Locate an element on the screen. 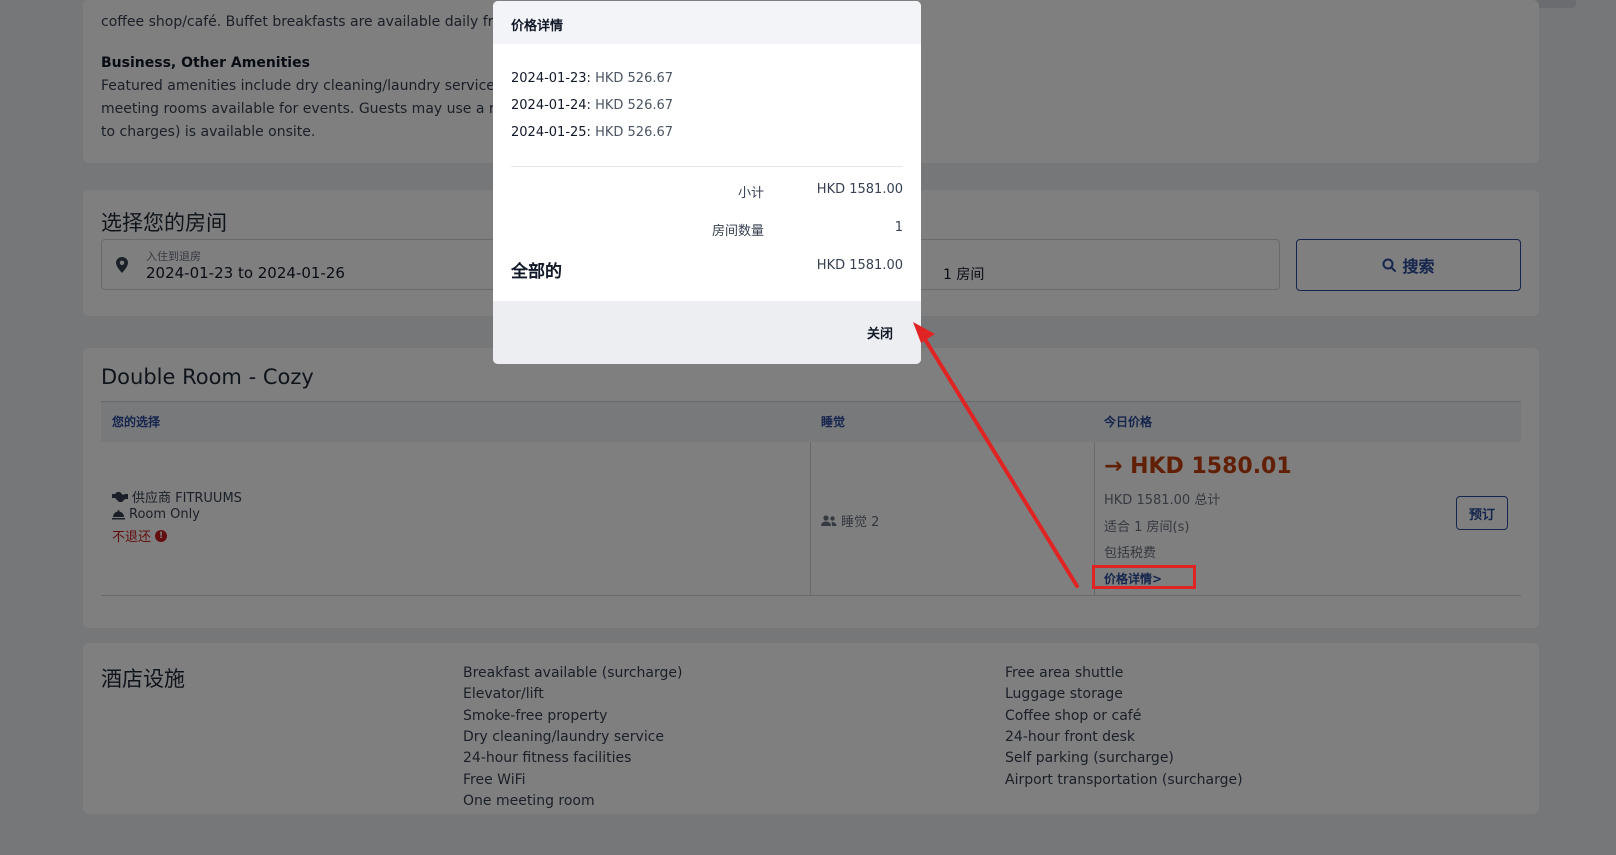  room-count-value: 1 is located at coordinates (898, 227).